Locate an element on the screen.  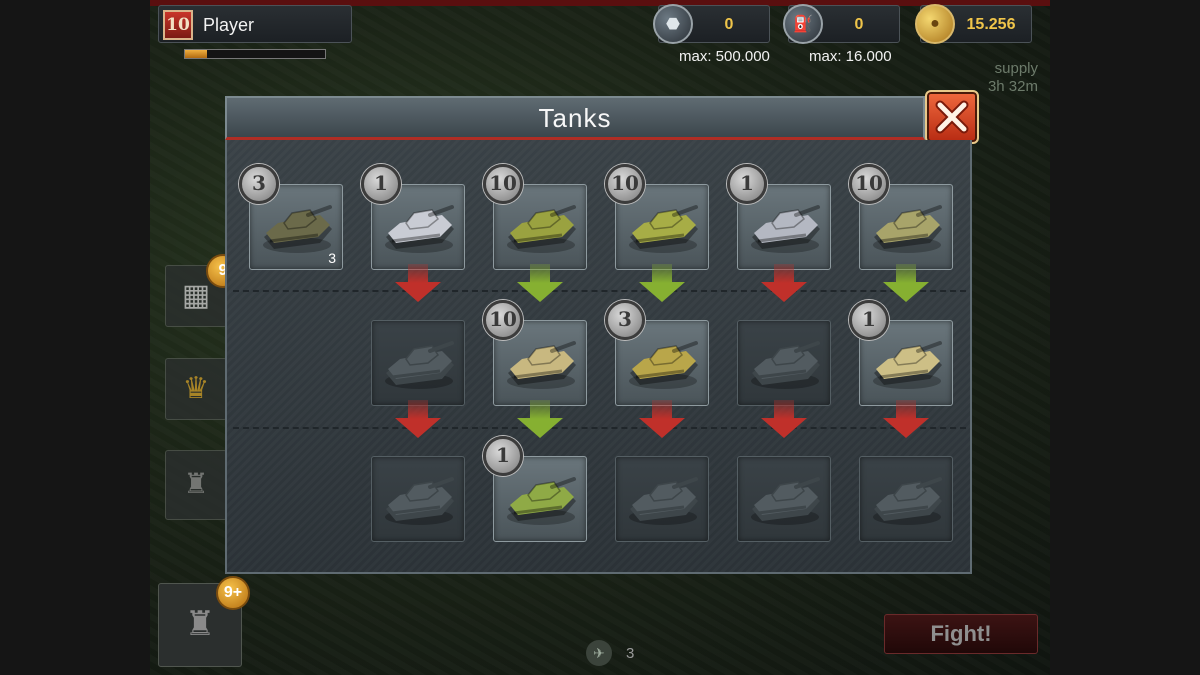
gold-coin-icon: ● is located at coordinates (935, 24).